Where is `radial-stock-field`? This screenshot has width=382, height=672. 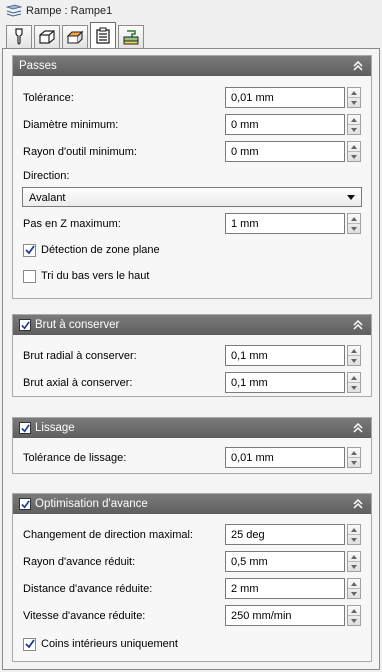 radial-stock-field is located at coordinates (285, 355).